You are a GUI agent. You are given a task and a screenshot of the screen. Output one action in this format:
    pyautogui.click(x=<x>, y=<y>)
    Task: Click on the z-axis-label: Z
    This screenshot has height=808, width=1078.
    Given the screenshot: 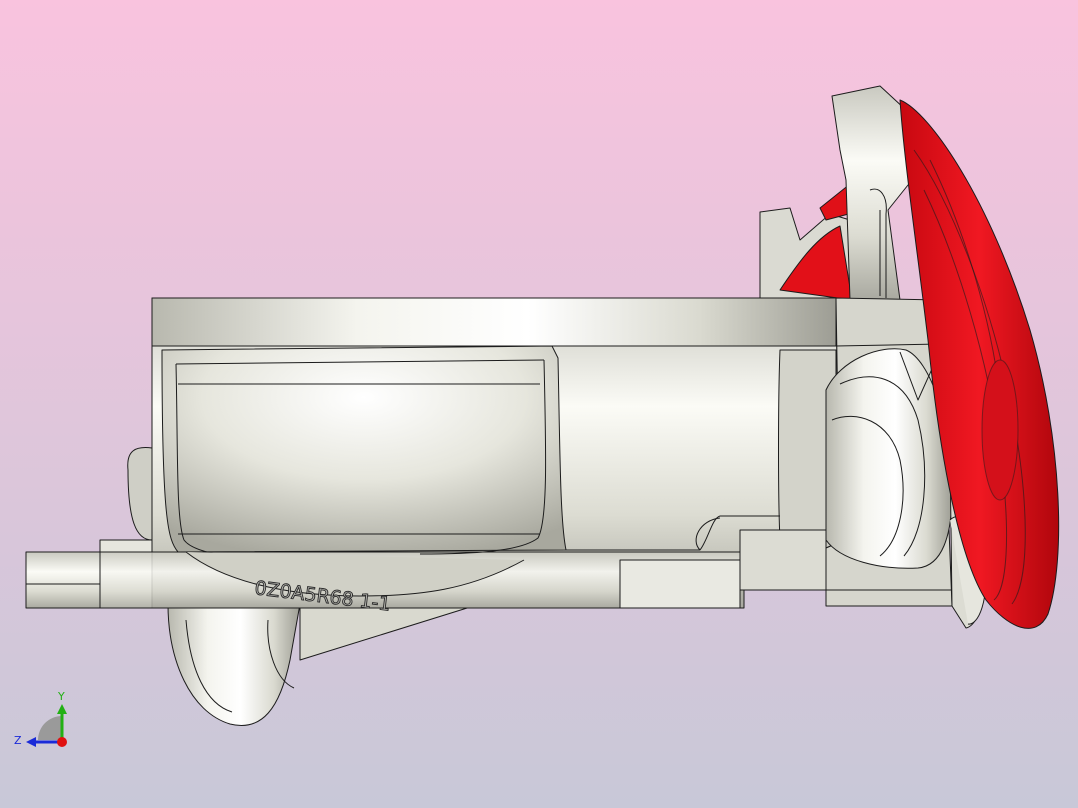 What is the action you would take?
    pyautogui.click(x=18, y=740)
    